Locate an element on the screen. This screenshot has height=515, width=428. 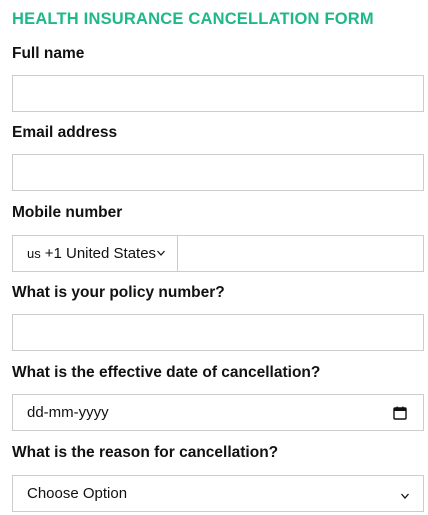
full-name-field is located at coordinates (218, 93).